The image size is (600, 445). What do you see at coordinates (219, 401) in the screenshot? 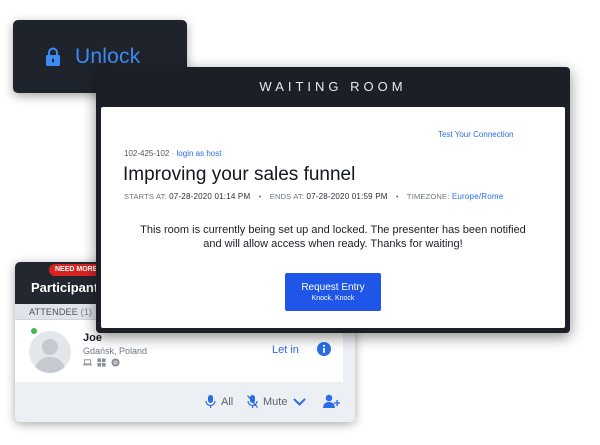
I see `mic-all-button: All` at bounding box center [219, 401].